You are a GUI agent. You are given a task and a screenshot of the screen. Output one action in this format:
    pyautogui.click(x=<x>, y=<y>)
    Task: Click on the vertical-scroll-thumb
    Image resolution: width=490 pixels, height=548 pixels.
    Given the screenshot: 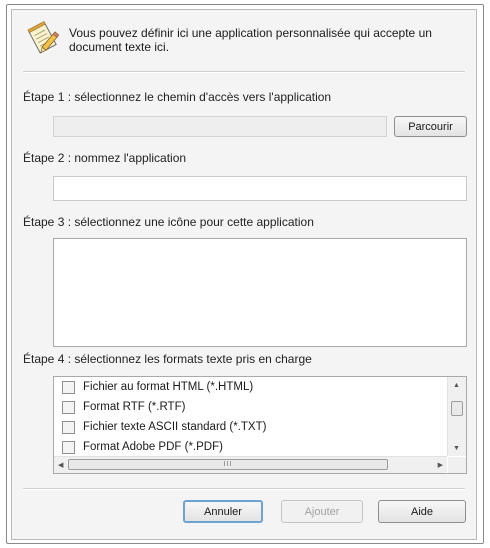 What is the action you would take?
    pyautogui.click(x=457, y=408)
    